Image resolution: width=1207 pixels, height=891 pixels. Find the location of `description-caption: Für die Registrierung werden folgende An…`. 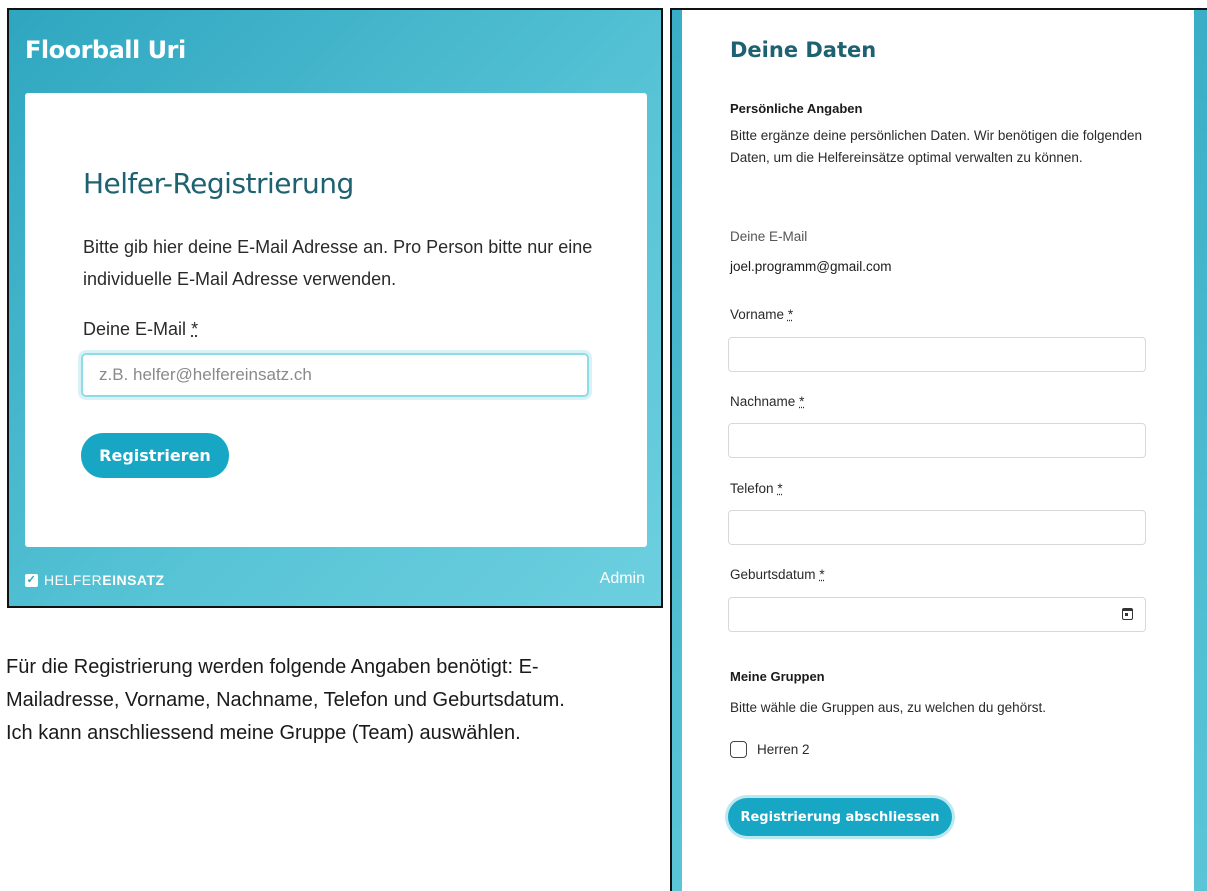

description-caption: Für die Registrierung werden folgende An… is located at coordinates (285, 700).